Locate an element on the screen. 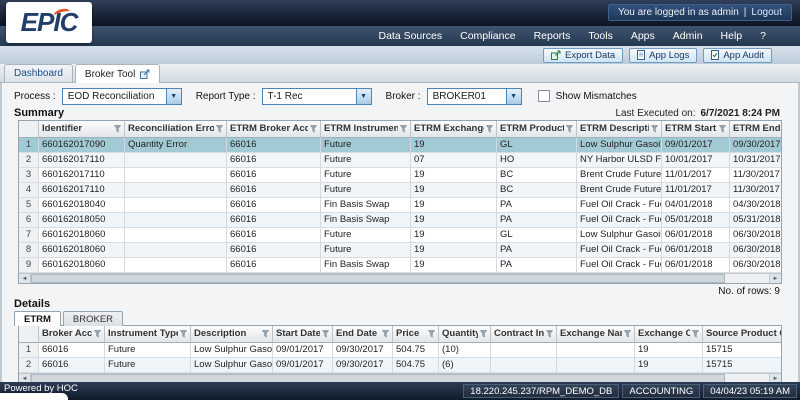 This screenshot has width=800, height=400. audit-icon is located at coordinates (715, 55).